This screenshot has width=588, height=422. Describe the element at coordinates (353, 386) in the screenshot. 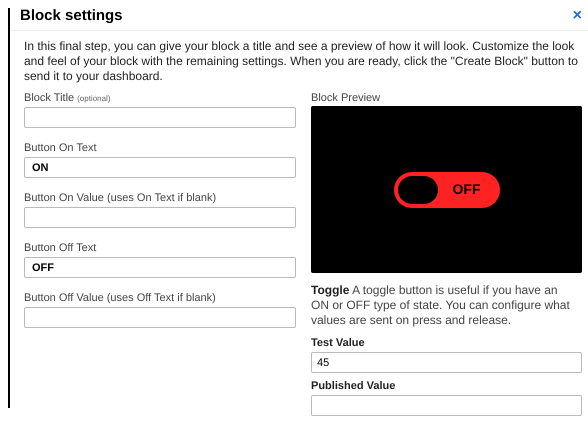

I see `field-label: Published Value` at that location.